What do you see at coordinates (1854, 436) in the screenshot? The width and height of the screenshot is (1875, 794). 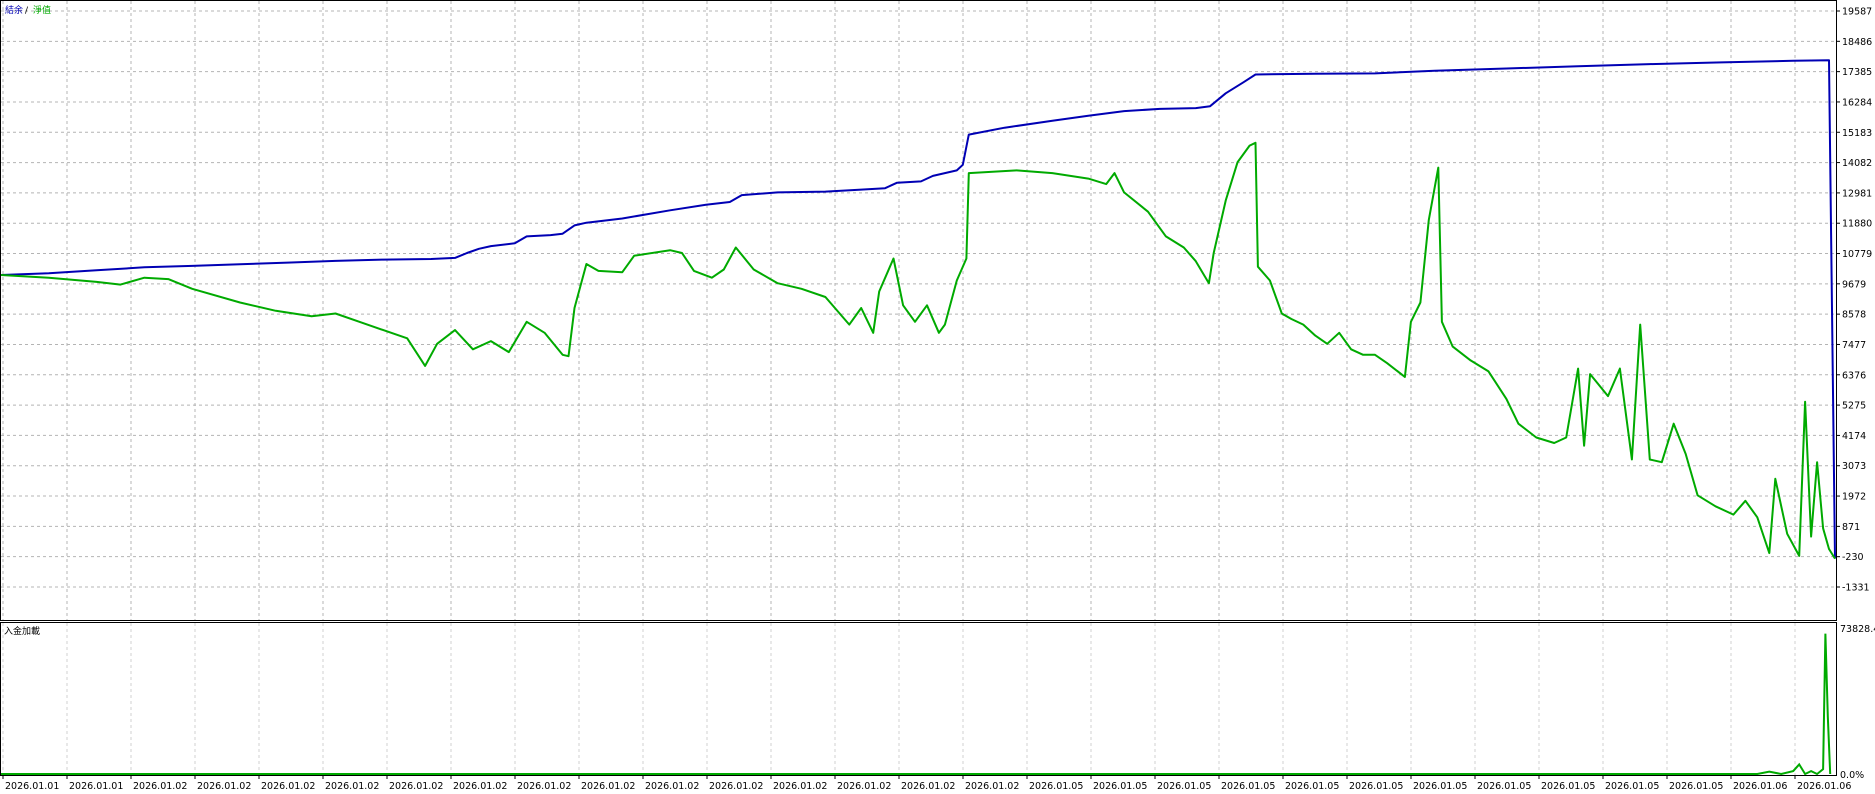 I see `y-tick-label: 4174` at bounding box center [1854, 436].